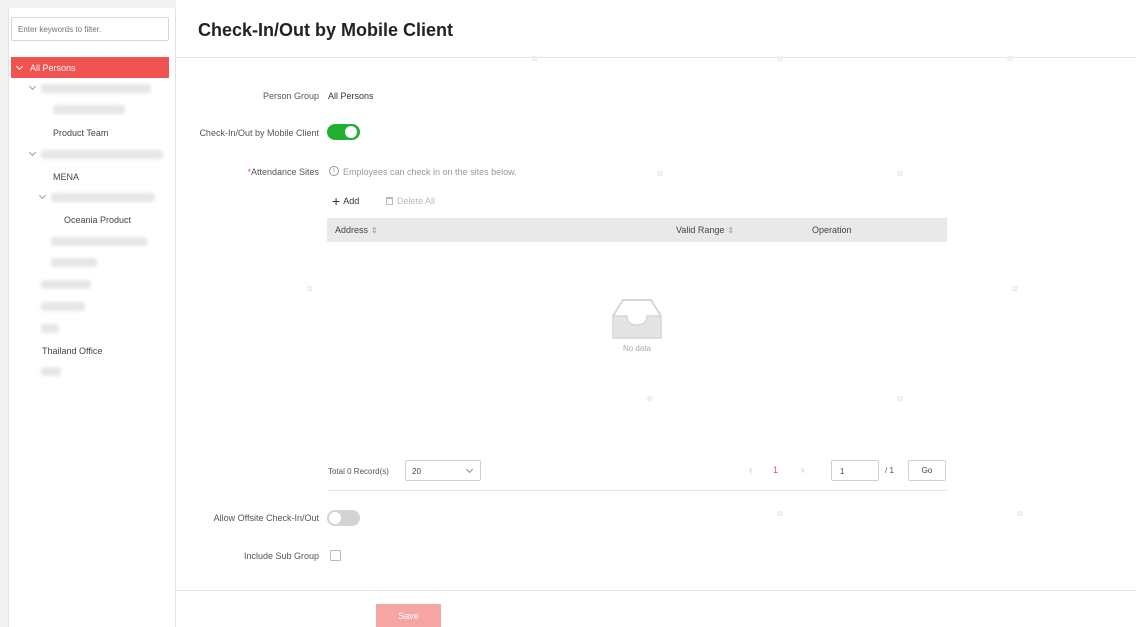  I want to click on page-title: Check-In/Out by Mobile Client, so click(326, 30).